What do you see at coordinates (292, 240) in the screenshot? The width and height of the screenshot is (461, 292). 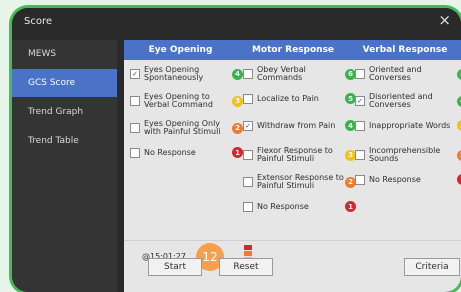 I see `footer-divider` at bounding box center [292, 240].